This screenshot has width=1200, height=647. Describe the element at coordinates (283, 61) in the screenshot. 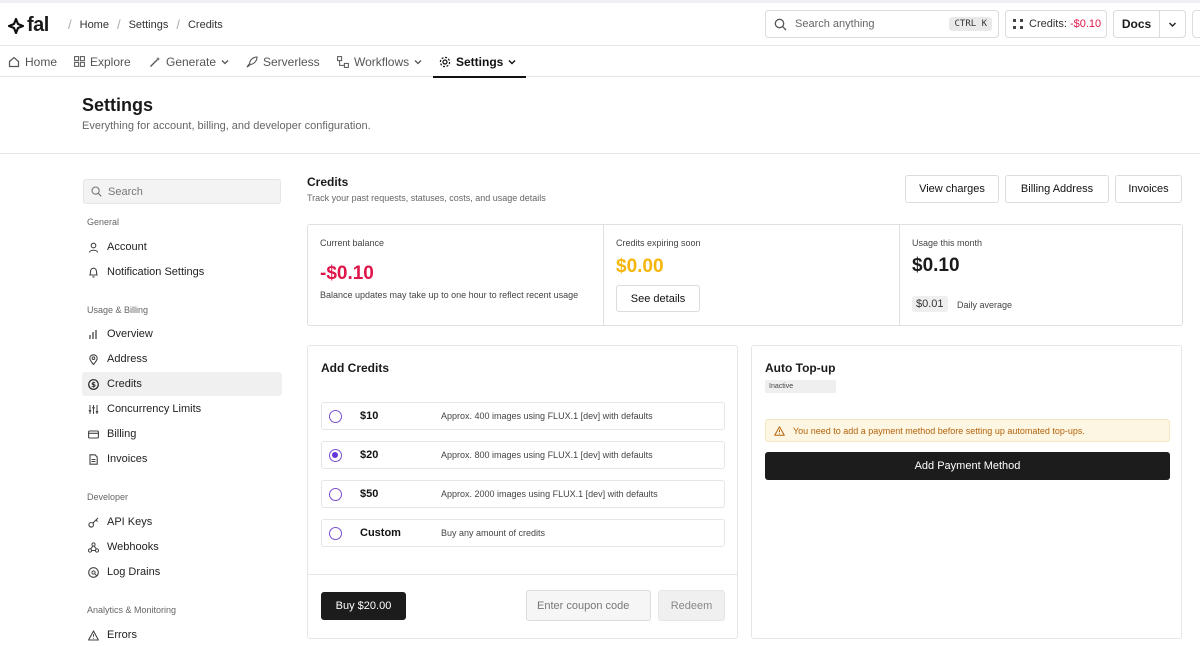

I see `nav-serverless: Serverless` at that location.